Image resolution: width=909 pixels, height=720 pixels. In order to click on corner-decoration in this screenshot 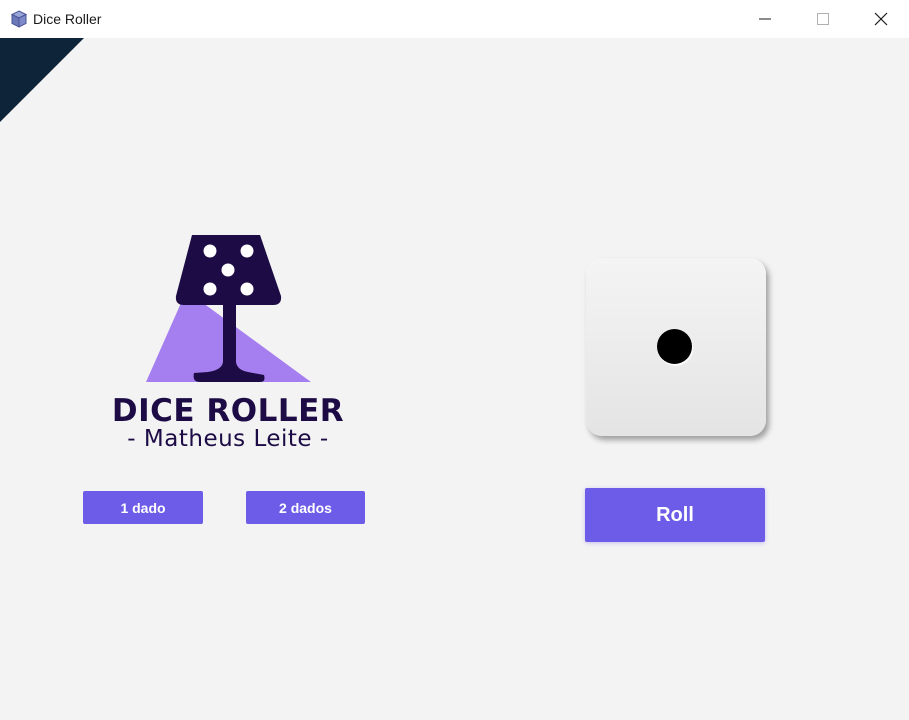, I will do `click(42, 80)`.